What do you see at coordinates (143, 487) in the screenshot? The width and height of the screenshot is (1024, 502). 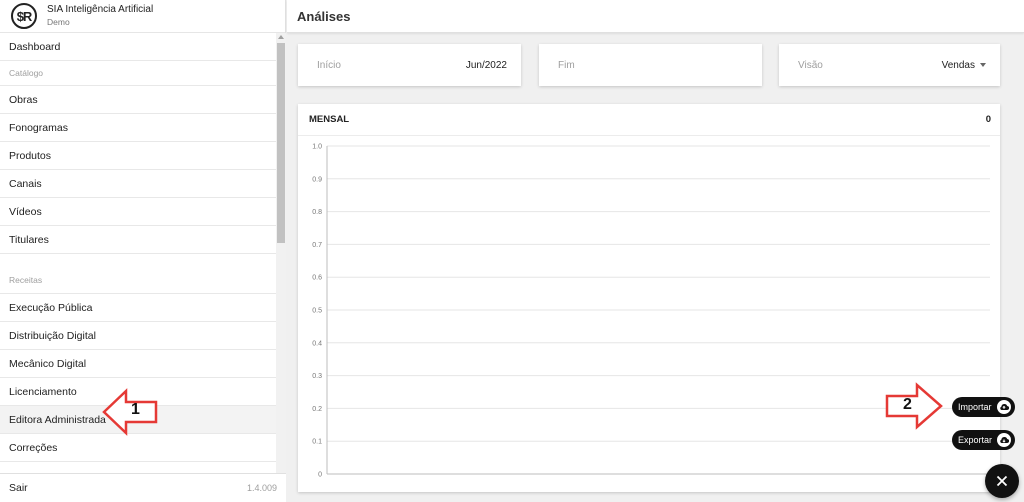 I see `sidebar-footer: Sair 1.4.009` at bounding box center [143, 487].